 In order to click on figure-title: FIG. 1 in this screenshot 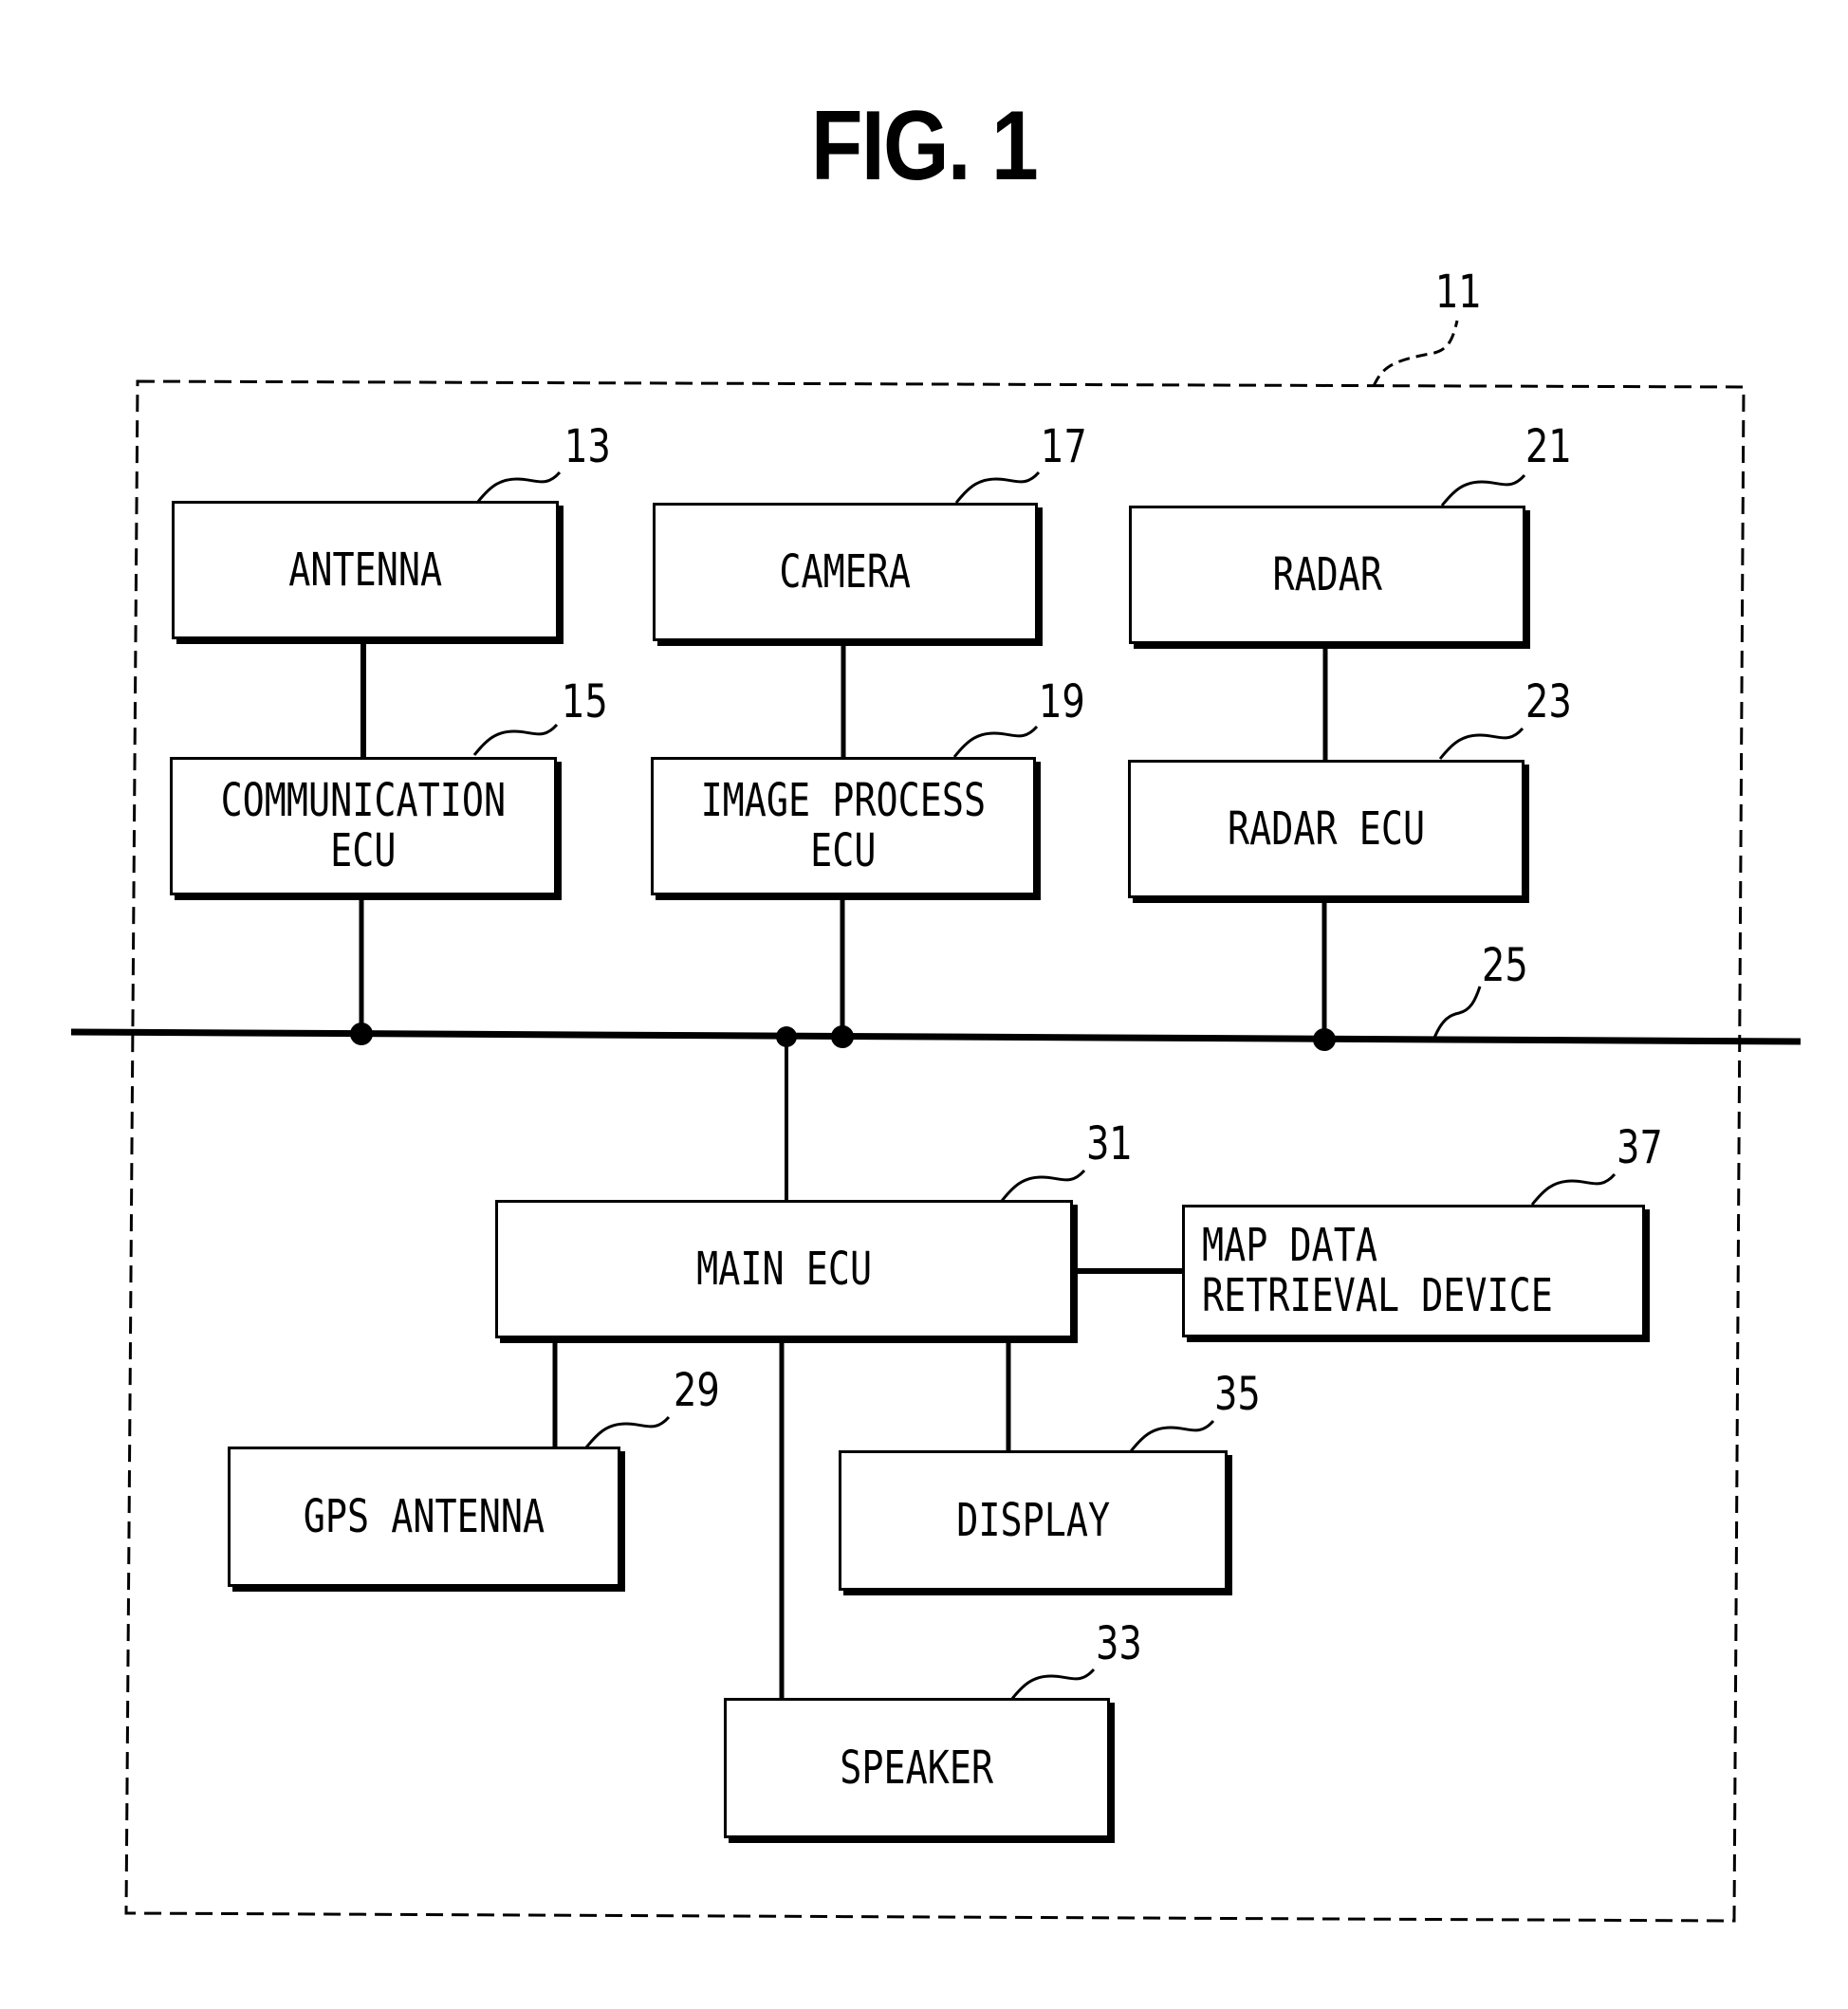, I will do `click(925, 146)`.